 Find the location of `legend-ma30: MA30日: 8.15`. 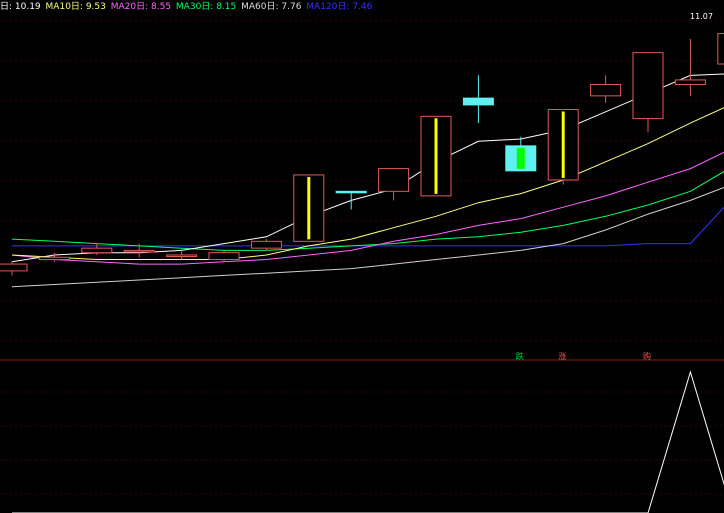

legend-ma30: MA30日: 8.15 is located at coordinates (206, 7).